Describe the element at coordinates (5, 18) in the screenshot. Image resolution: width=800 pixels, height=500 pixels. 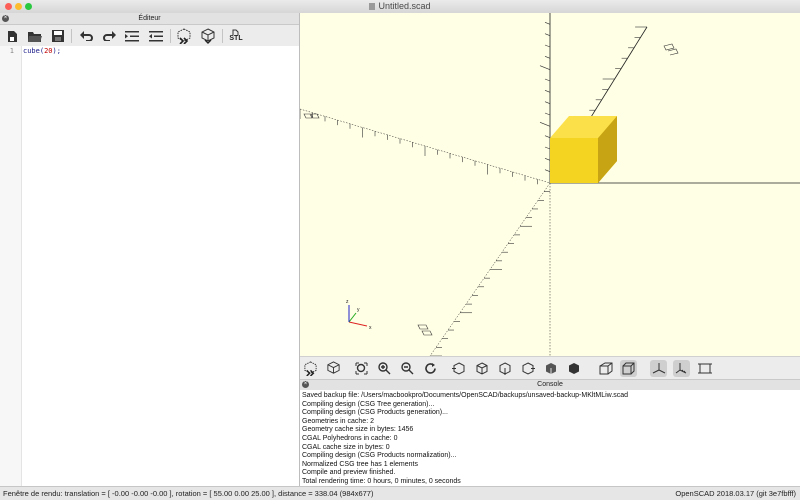
I see `close-editor-button: ×` at that location.